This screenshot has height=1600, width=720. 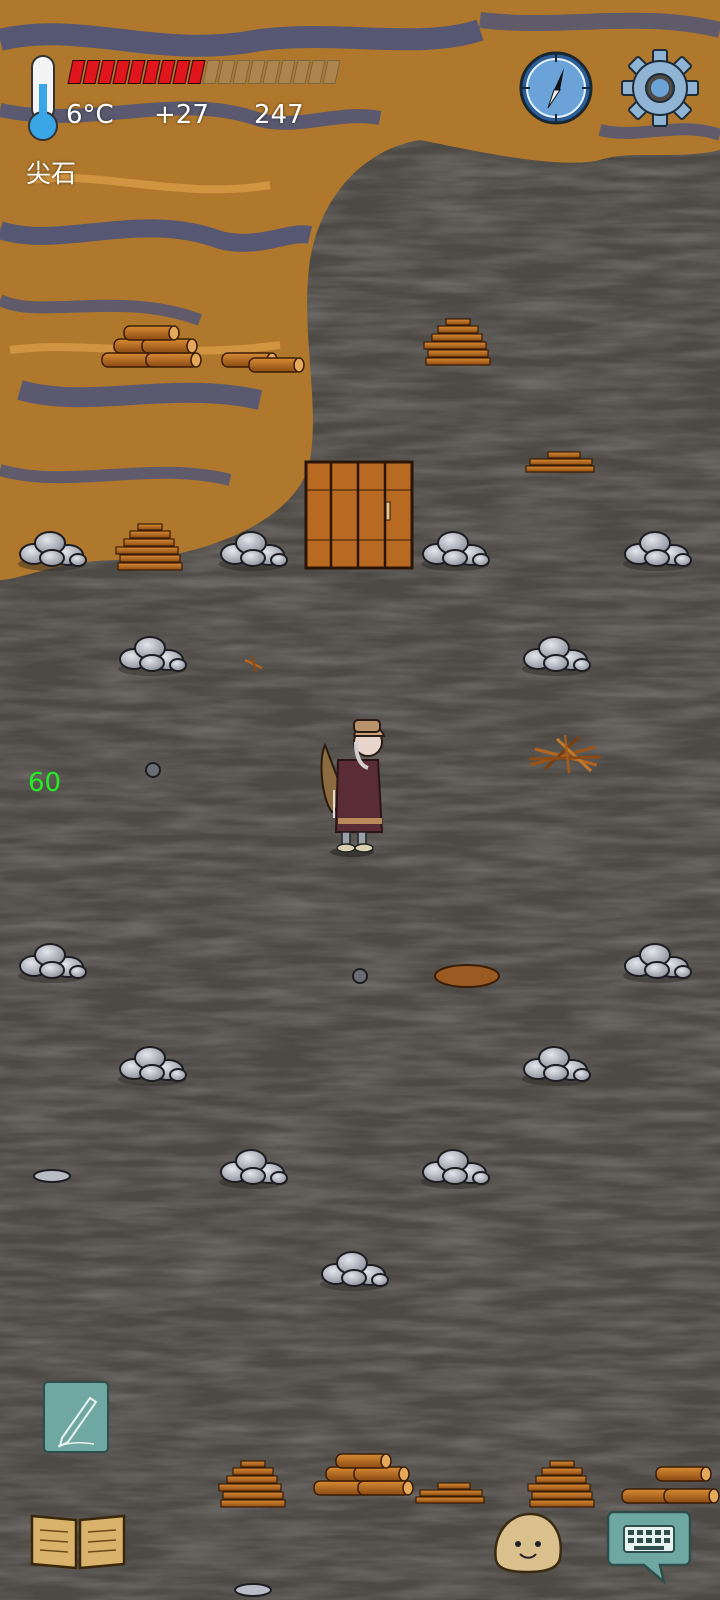 What do you see at coordinates (467, 976) in the screenshot?
I see `rabbit-fur` at bounding box center [467, 976].